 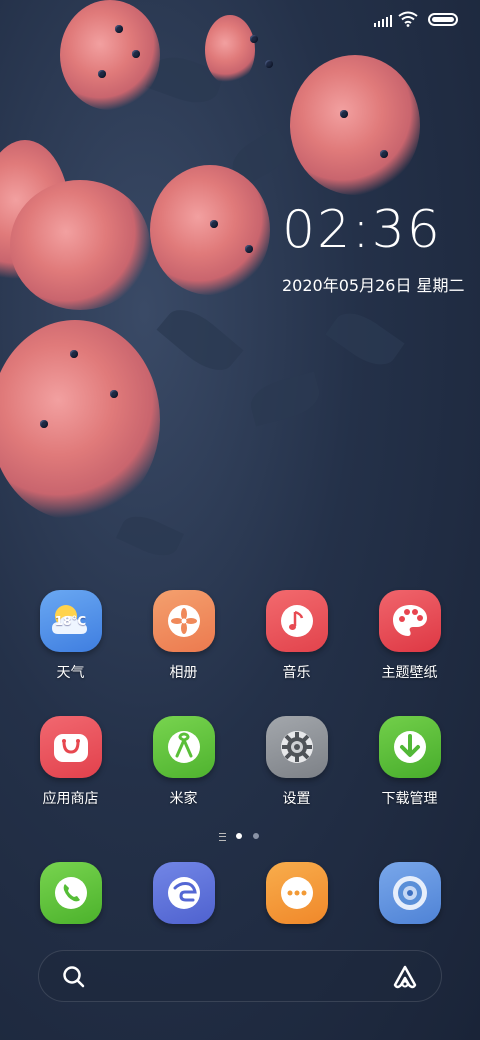 I want to click on app-themes: 主题壁纸, so click(x=409, y=636).